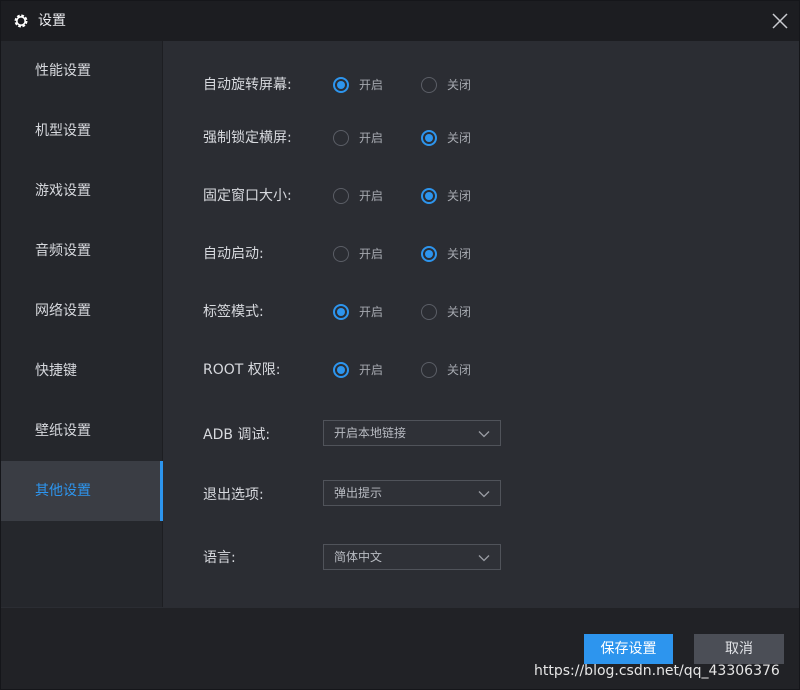  Describe the element at coordinates (370, 433) in the screenshot. I see `adb-debug-value: 开启本地链接` at that location.